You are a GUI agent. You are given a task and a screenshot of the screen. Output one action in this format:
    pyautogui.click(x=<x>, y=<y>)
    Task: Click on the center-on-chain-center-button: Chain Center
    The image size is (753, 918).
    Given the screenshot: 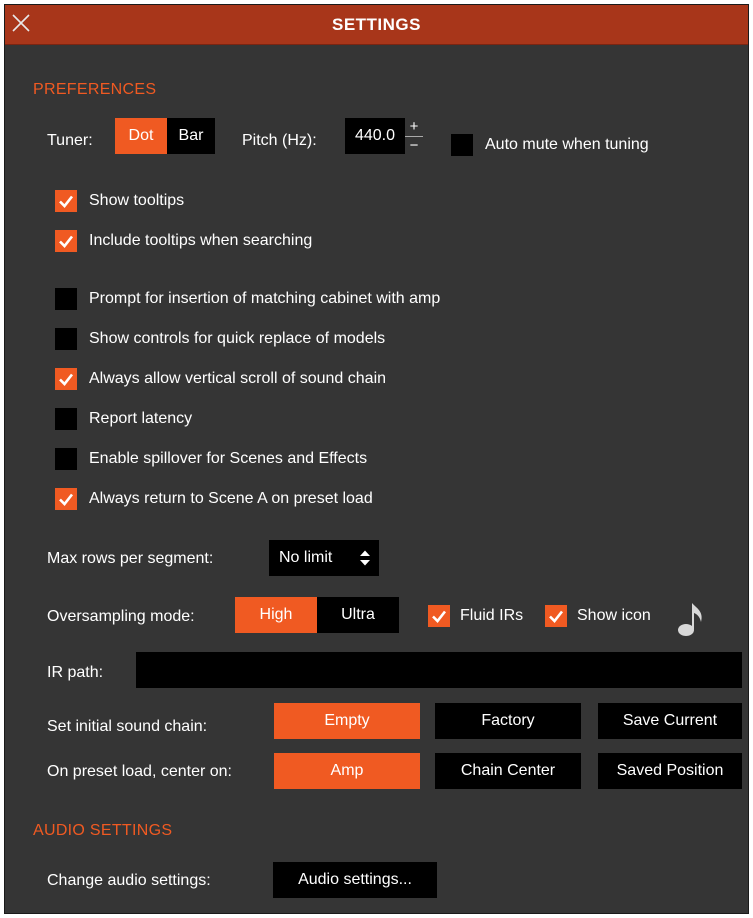 What is the action you would take?
    pyautogui.click(x=508, y=771)
    